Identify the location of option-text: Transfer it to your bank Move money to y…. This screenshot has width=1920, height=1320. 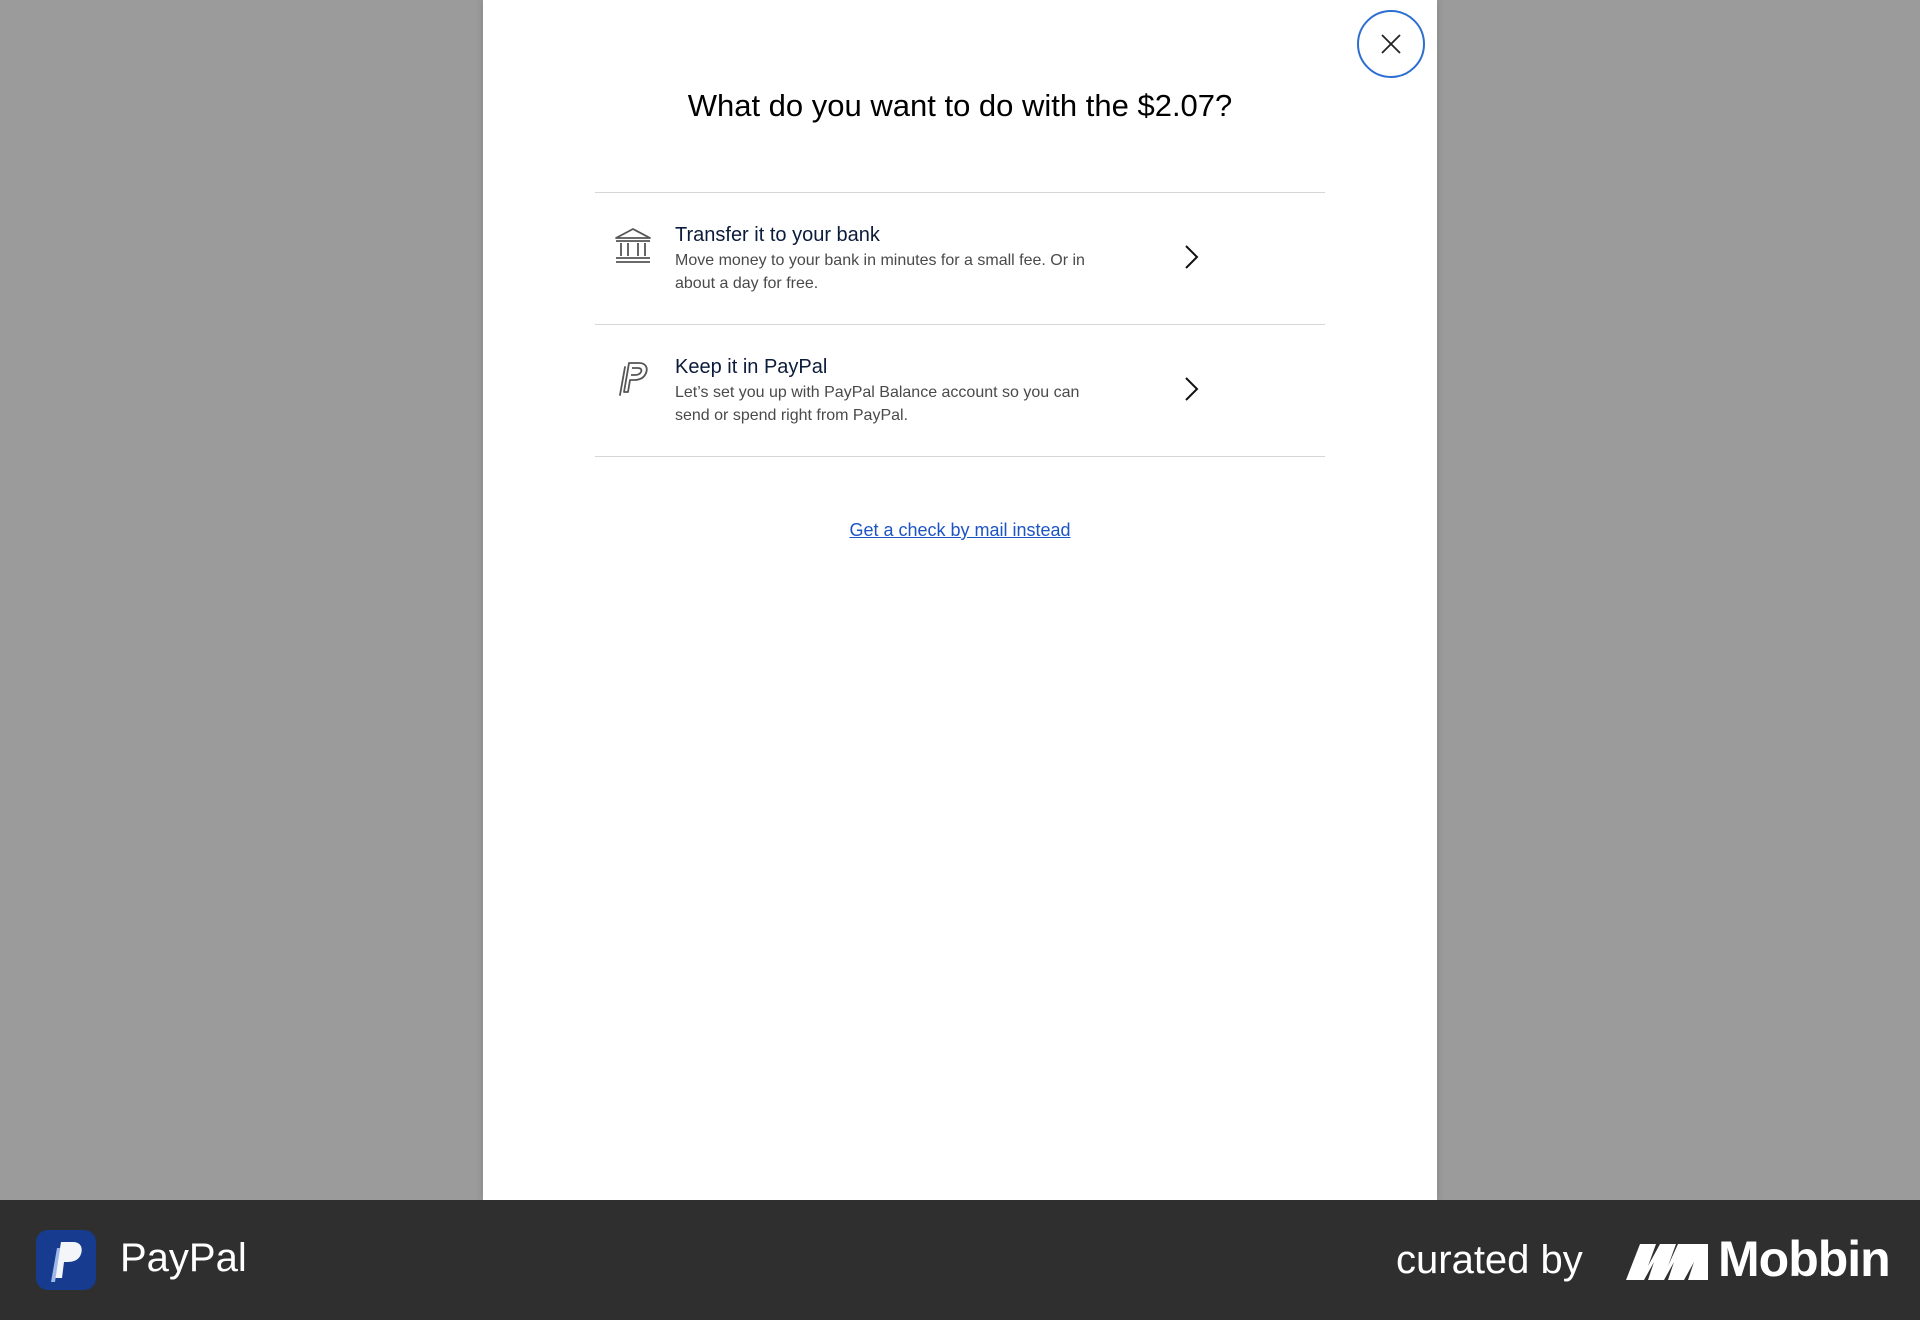
(895, 259).